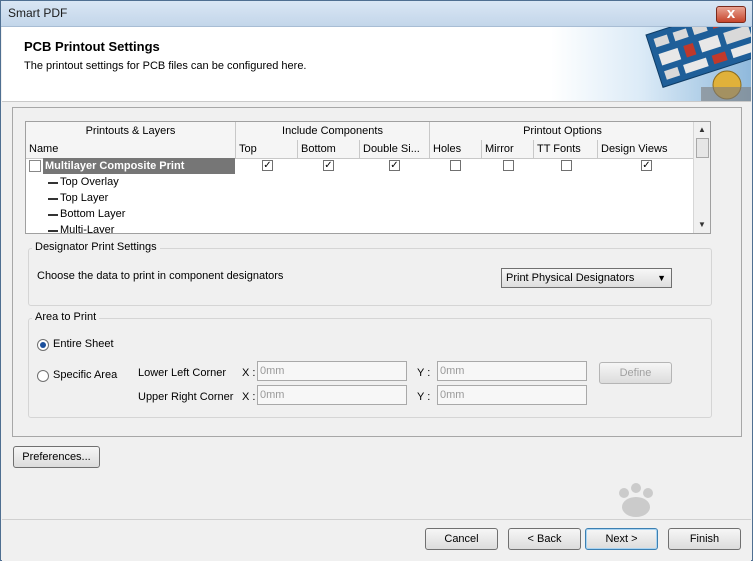  I want to click on upper-right-label: Upper Right Corner, so click(186, 397).